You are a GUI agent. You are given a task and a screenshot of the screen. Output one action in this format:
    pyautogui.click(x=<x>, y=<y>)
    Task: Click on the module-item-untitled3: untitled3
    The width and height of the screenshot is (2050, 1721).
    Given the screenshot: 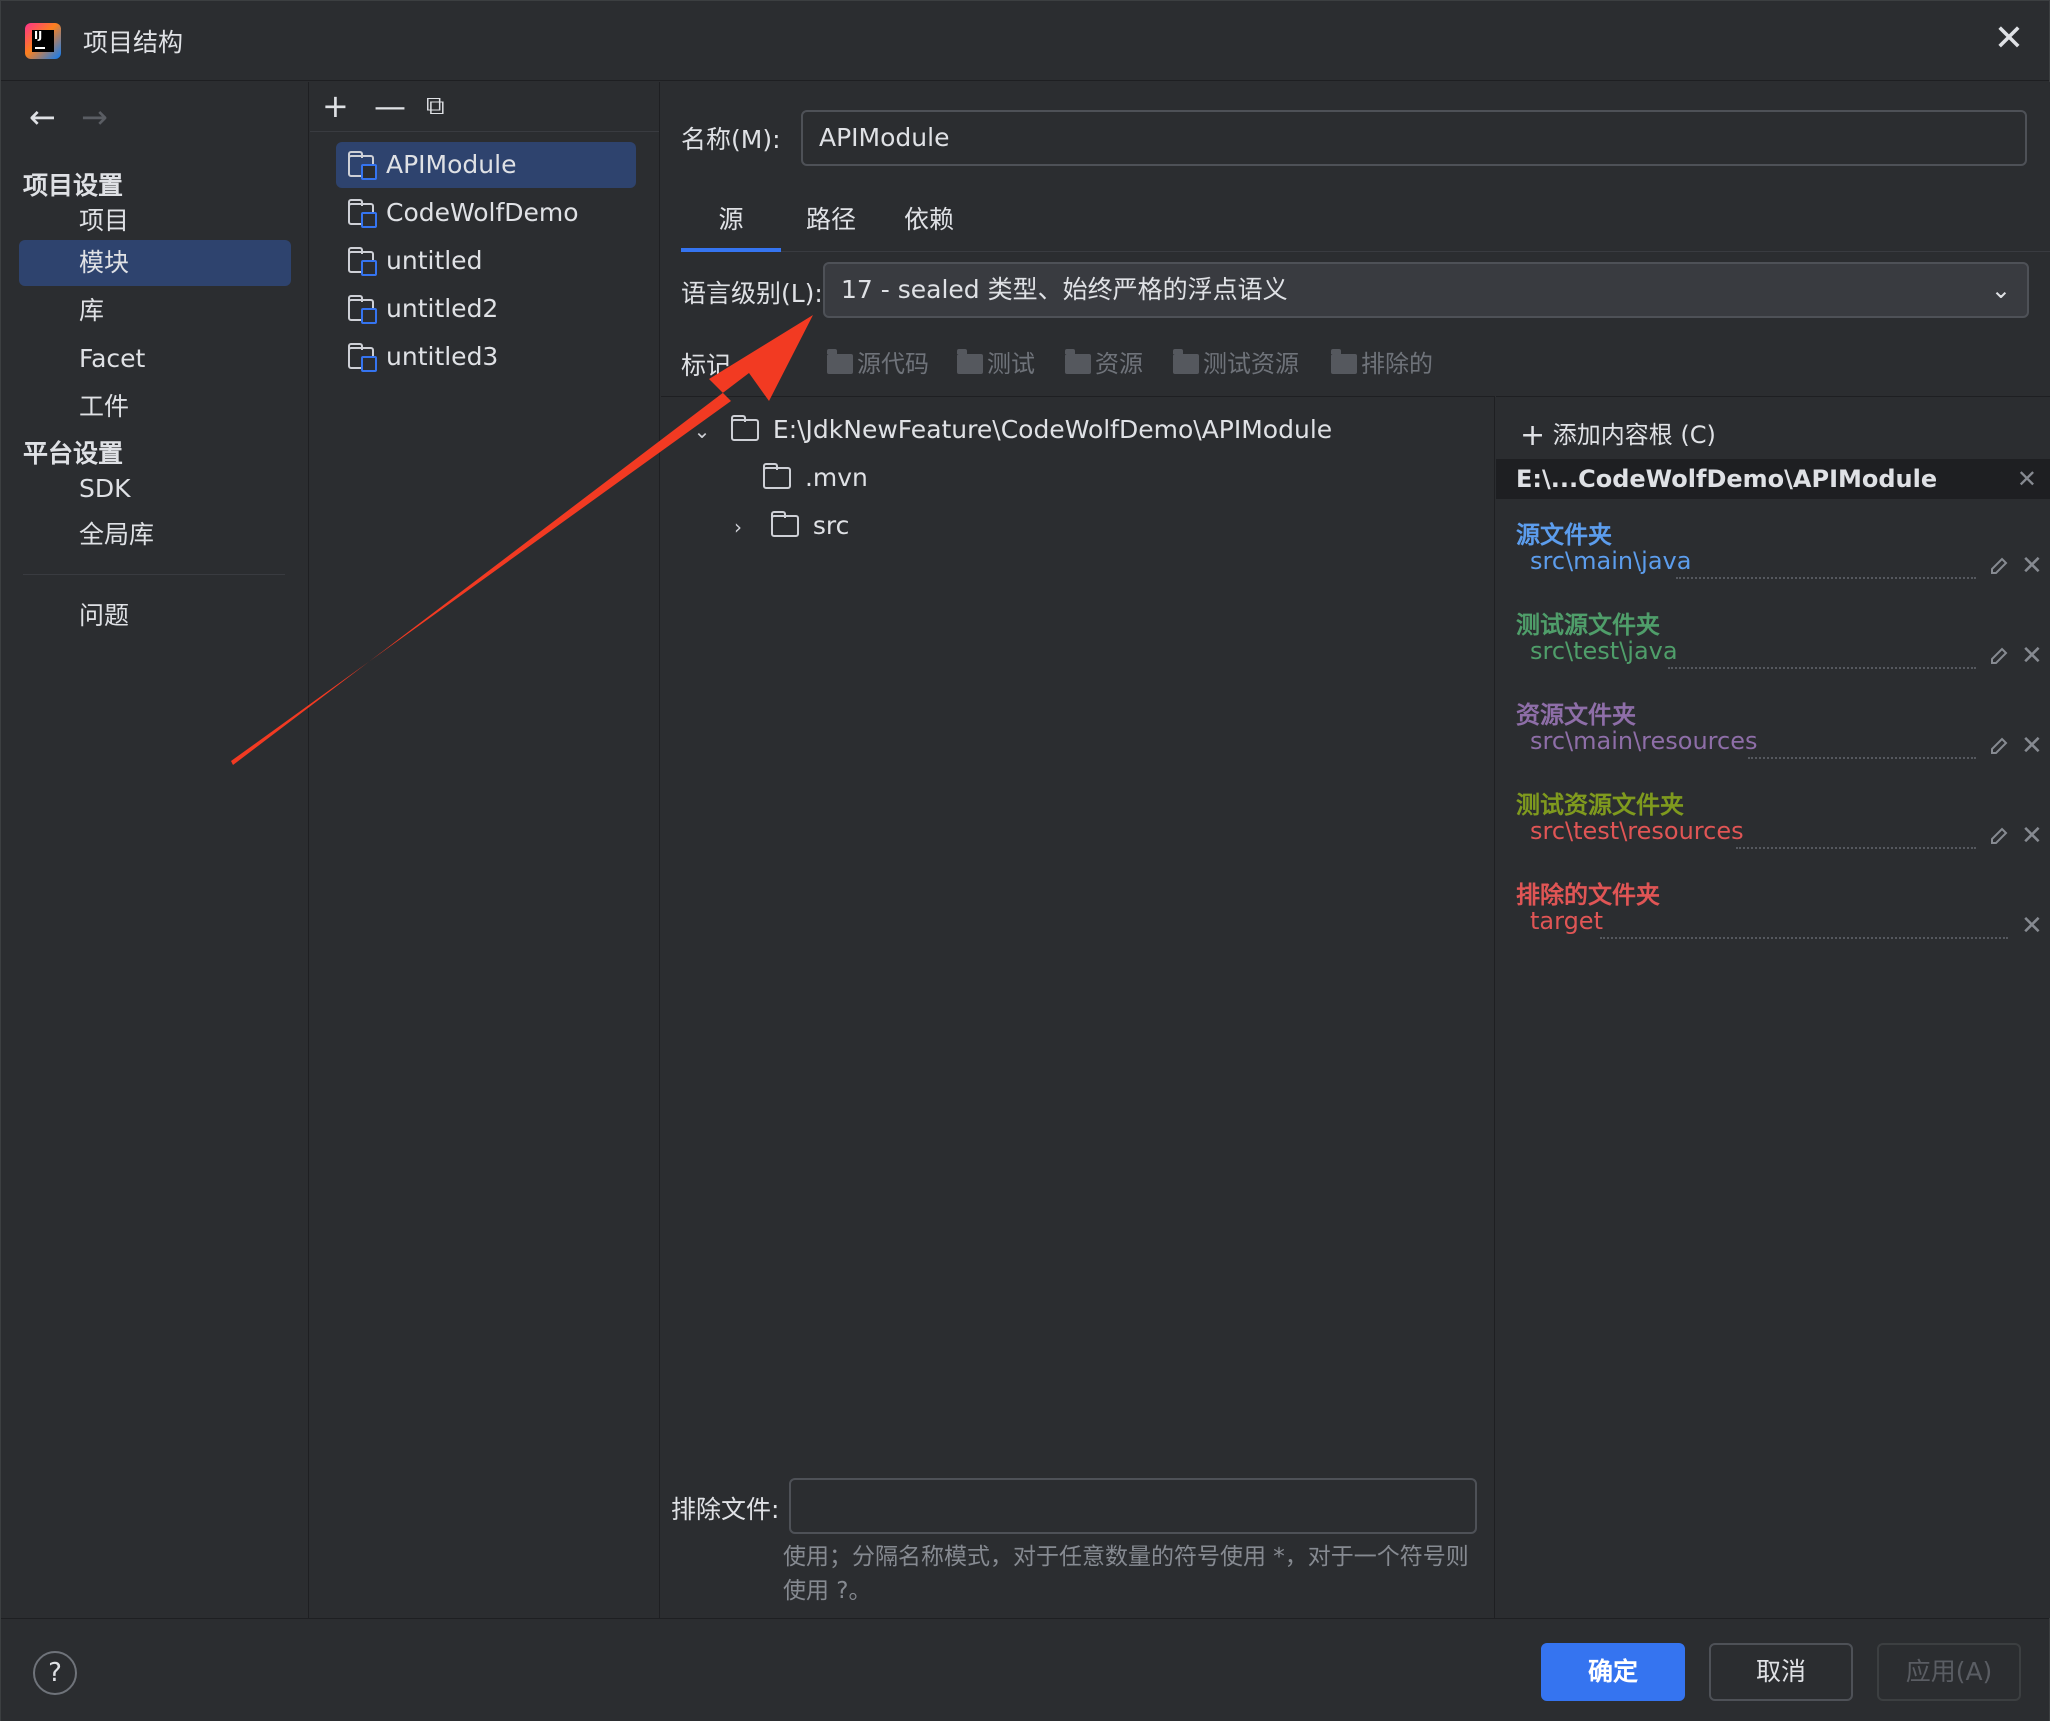 What is the action you would take?
    pyautogui.click(x=486, y=357)
    